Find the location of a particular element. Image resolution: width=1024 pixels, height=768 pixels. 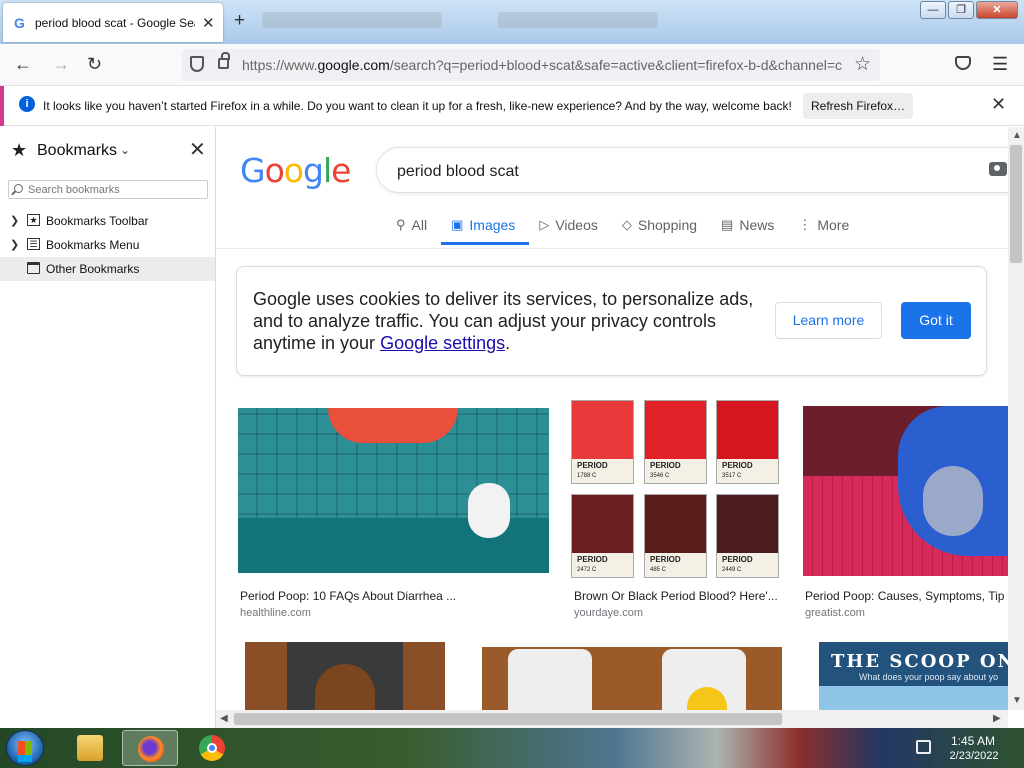

google-search-input: period blood scat is located at coordinates (692, 170).